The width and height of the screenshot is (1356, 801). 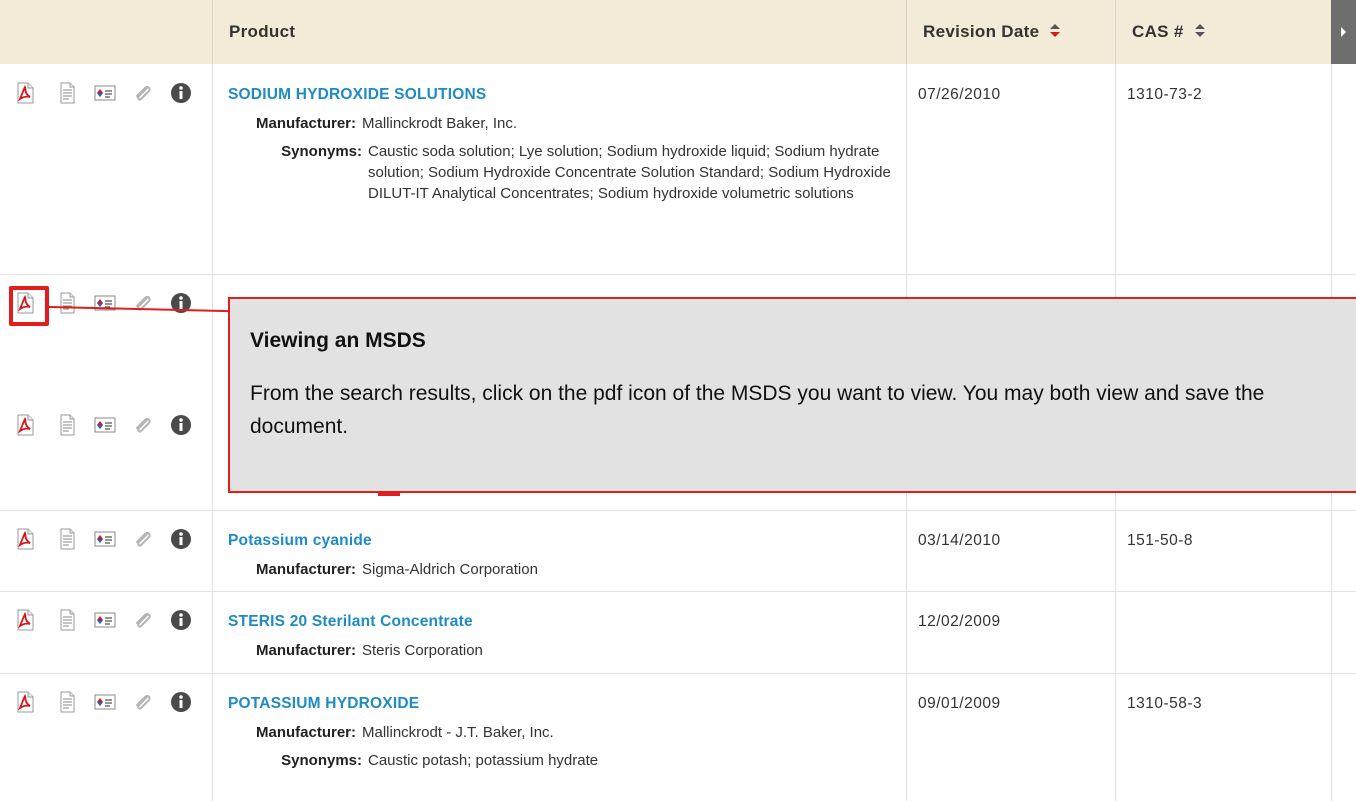 I want to click on product-name-link: POTASSIUM HYDROXIDE, so click(x=568, y=704).